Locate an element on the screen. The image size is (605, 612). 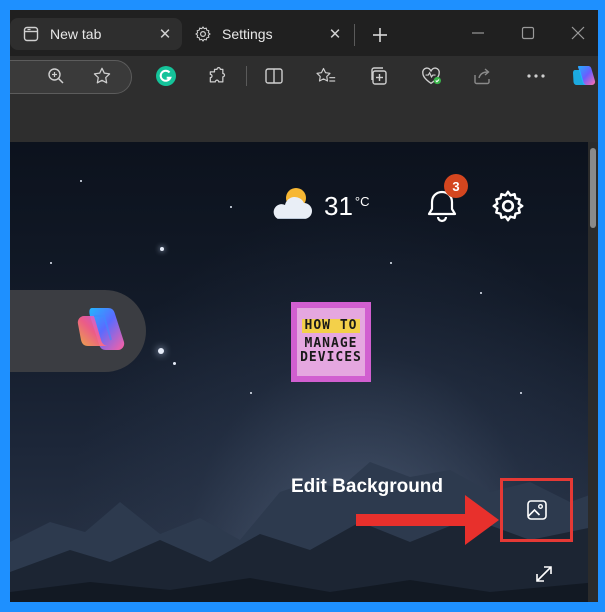
favorites-bar is located at coordinates (304, 119).